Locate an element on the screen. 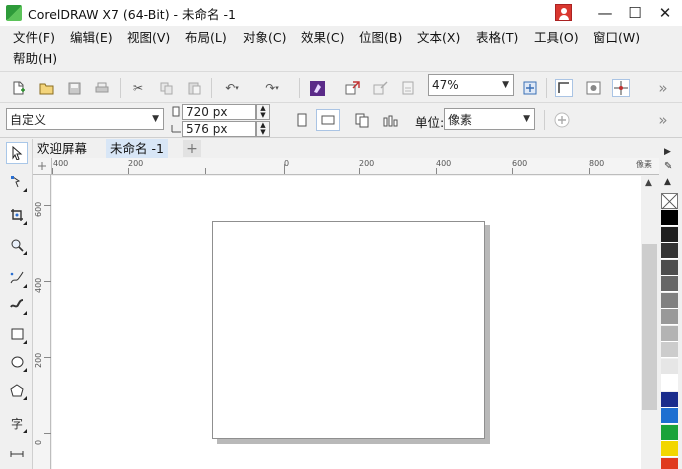 This screenshot has width=682, height=469. menu-file: 文件(F) is located at coordinates (34, 38).